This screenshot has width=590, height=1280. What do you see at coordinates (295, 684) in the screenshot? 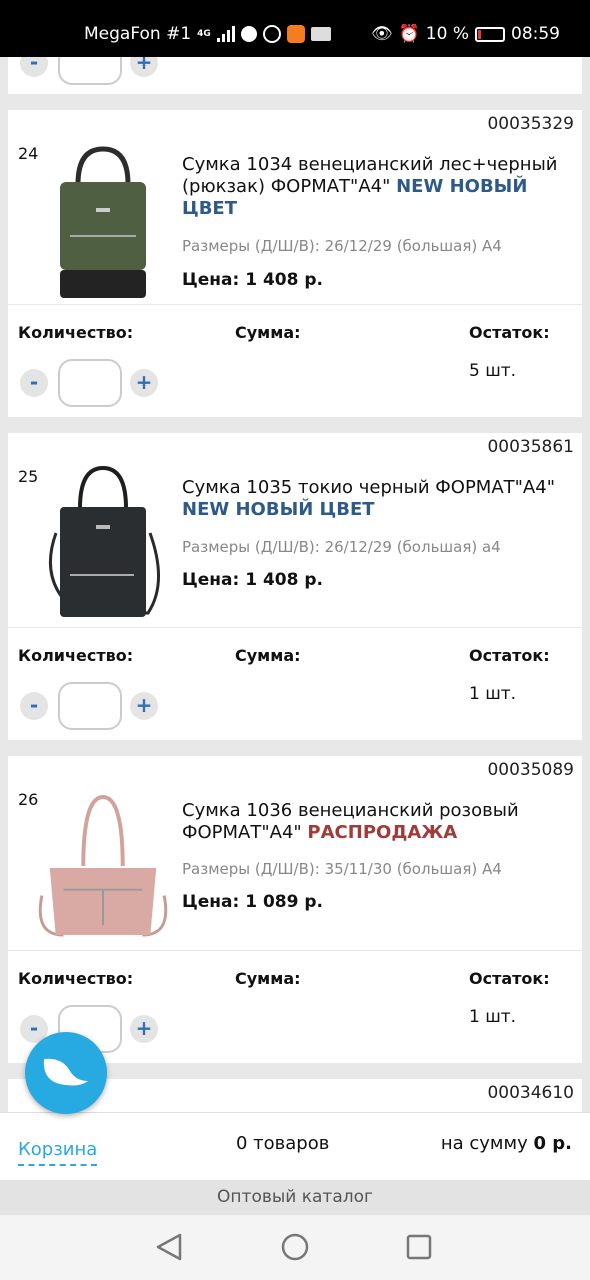
I see `quantity-row: Количество: Сумма: Остаток: - + 1 шт.` at bounding box center [295, 684].